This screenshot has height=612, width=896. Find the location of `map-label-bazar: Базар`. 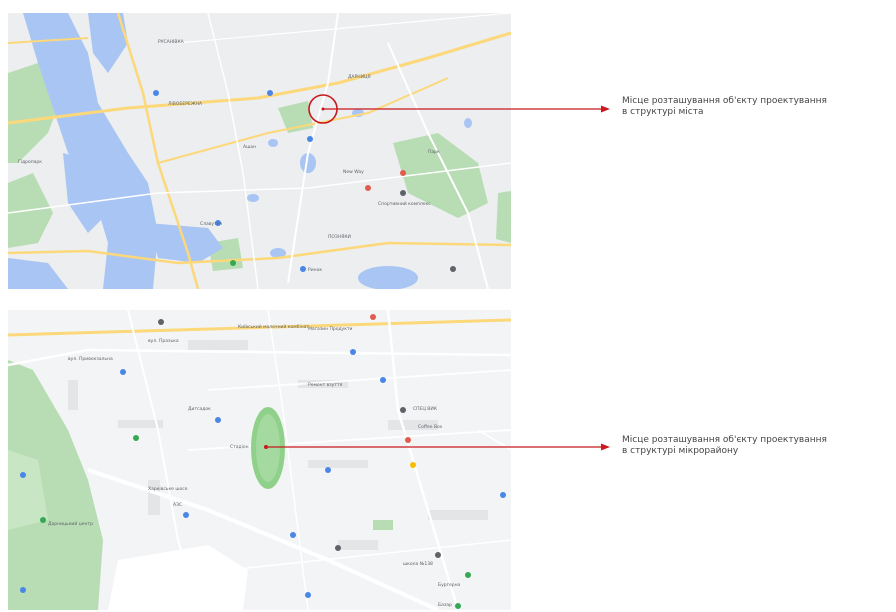

map-label-bazar: Базар is located at coordinates (445, 605).